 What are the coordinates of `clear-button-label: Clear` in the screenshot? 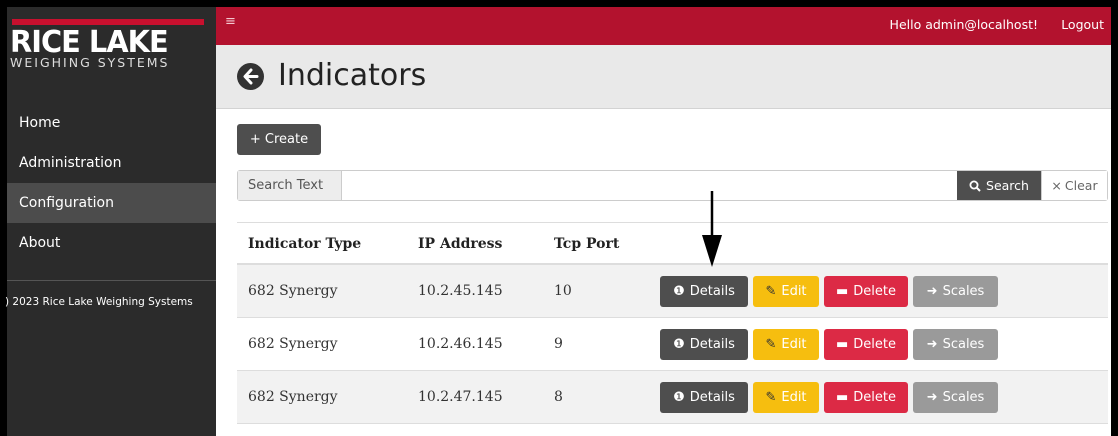 It's located at (1081, 185).